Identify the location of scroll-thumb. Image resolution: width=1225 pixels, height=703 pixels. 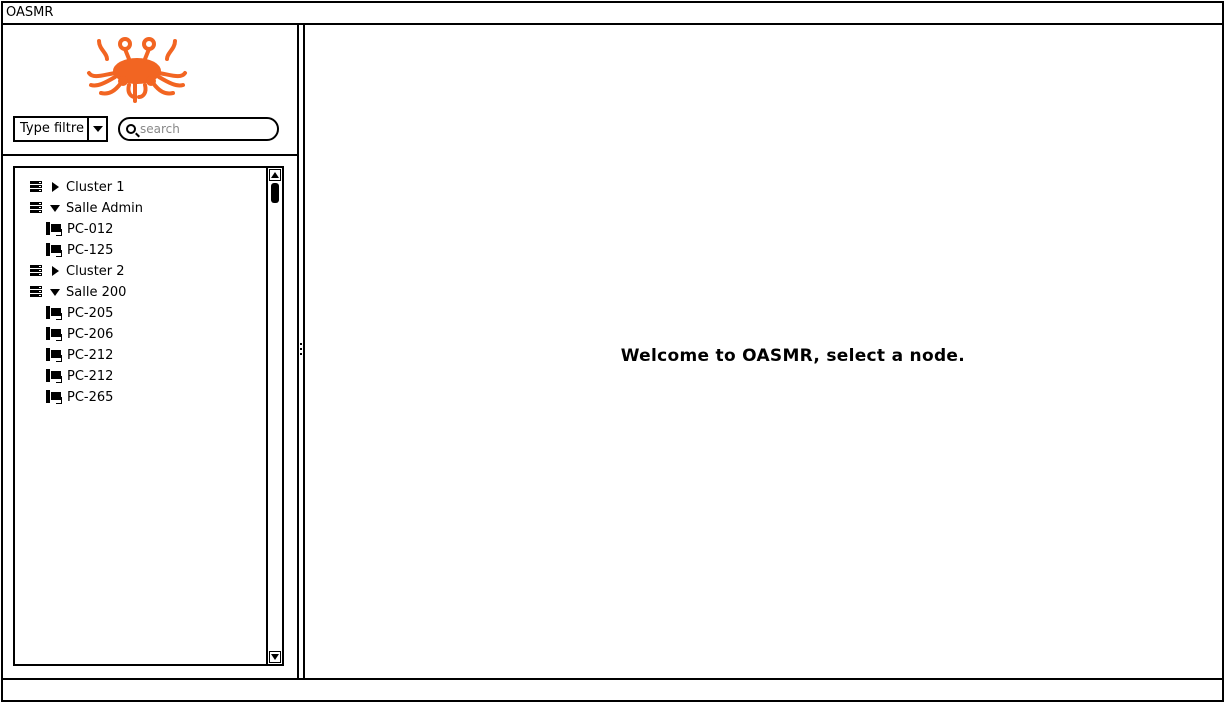
(275, 193).